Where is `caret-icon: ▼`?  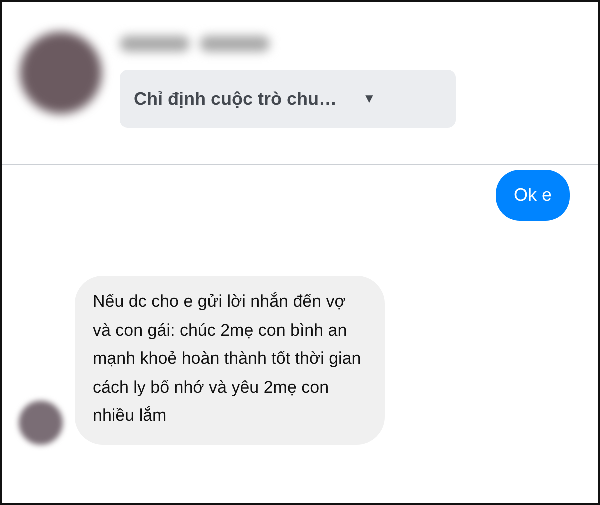 caret-icon: ▼ is located at coordinates (369, 99).